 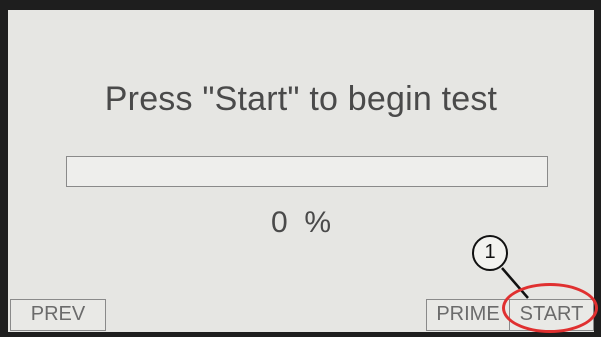 I want to click on callout-leader-line, so click(x=515, y=283).